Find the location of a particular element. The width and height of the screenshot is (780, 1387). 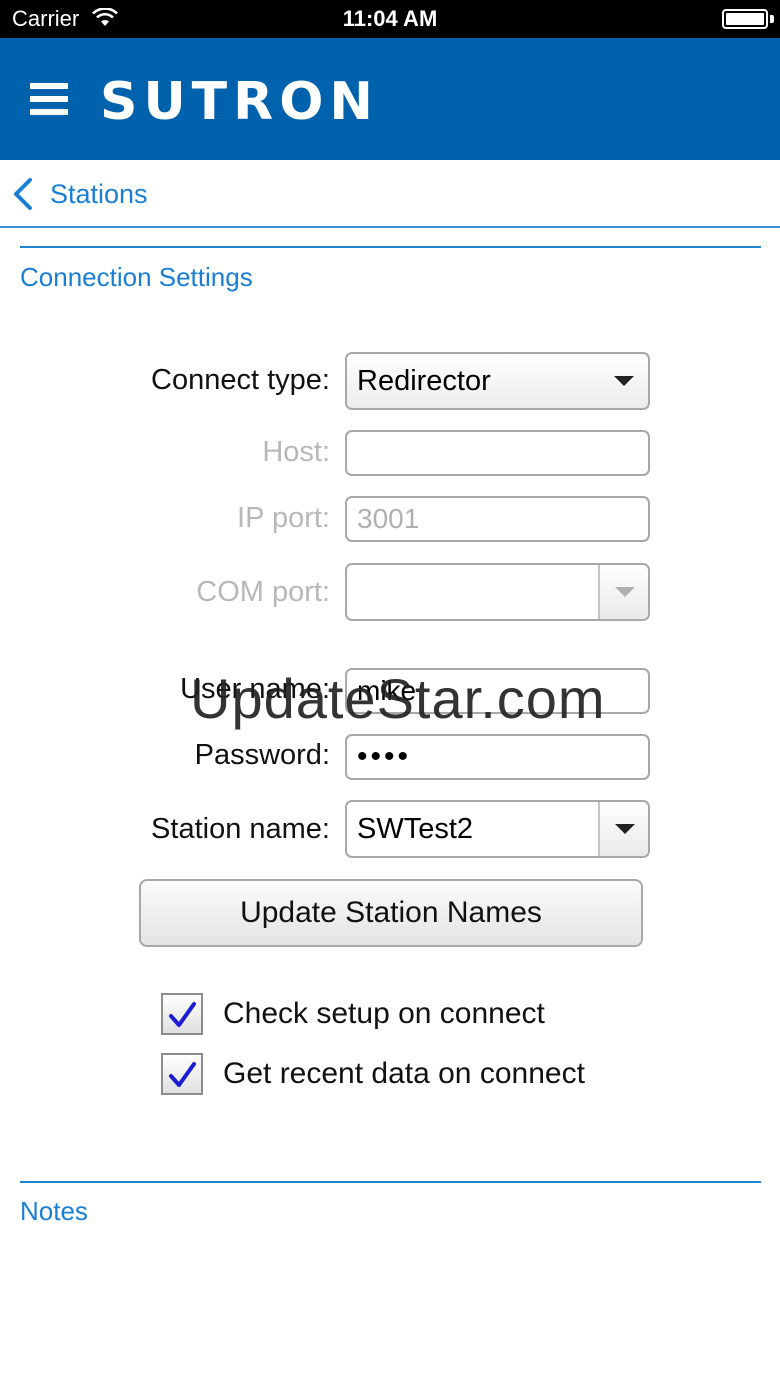

section-title-connection: Connection Settings is located at coordinates (136, 277).